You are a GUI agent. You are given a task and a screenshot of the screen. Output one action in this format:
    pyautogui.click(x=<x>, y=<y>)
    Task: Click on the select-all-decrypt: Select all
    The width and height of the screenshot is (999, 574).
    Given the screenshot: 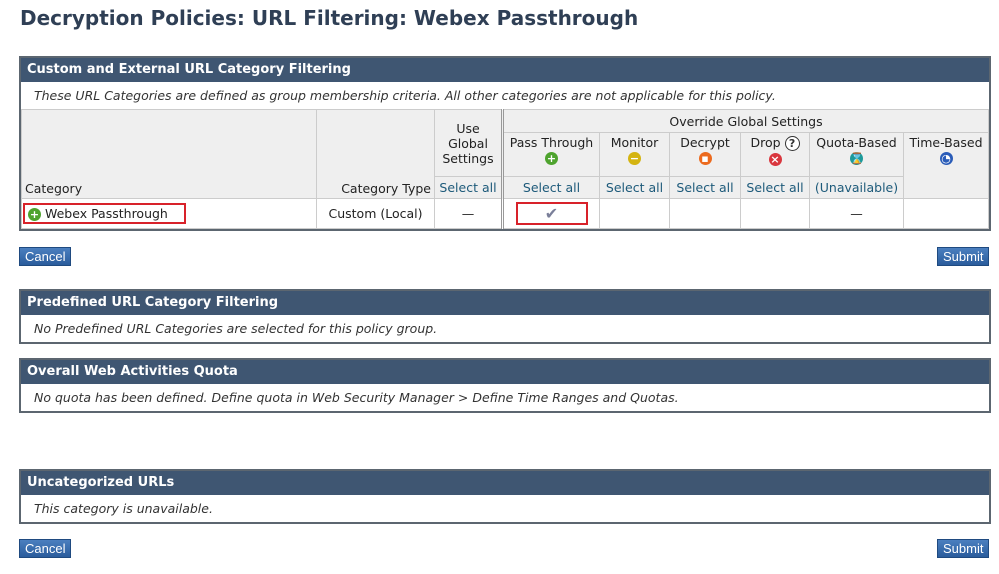 What is the action you would take?
    pyautogui.click(x=704, y=187)
    